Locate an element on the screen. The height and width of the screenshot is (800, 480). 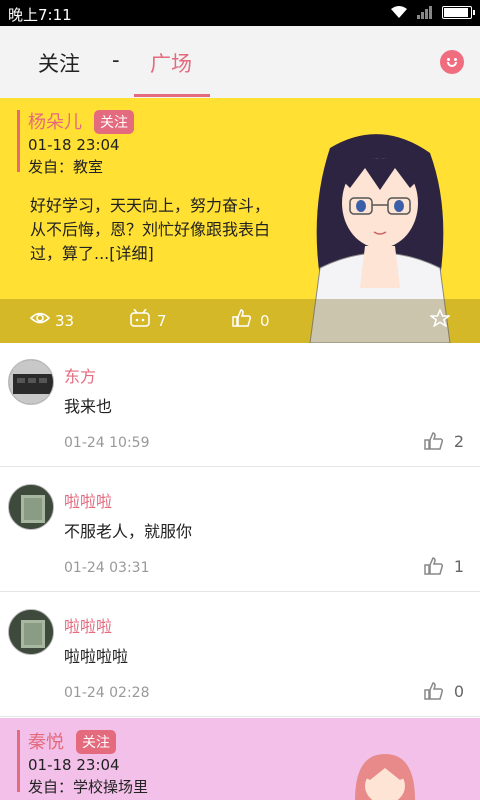
comment-time: 01-24 03:31 is located at coordinates (107, 568).